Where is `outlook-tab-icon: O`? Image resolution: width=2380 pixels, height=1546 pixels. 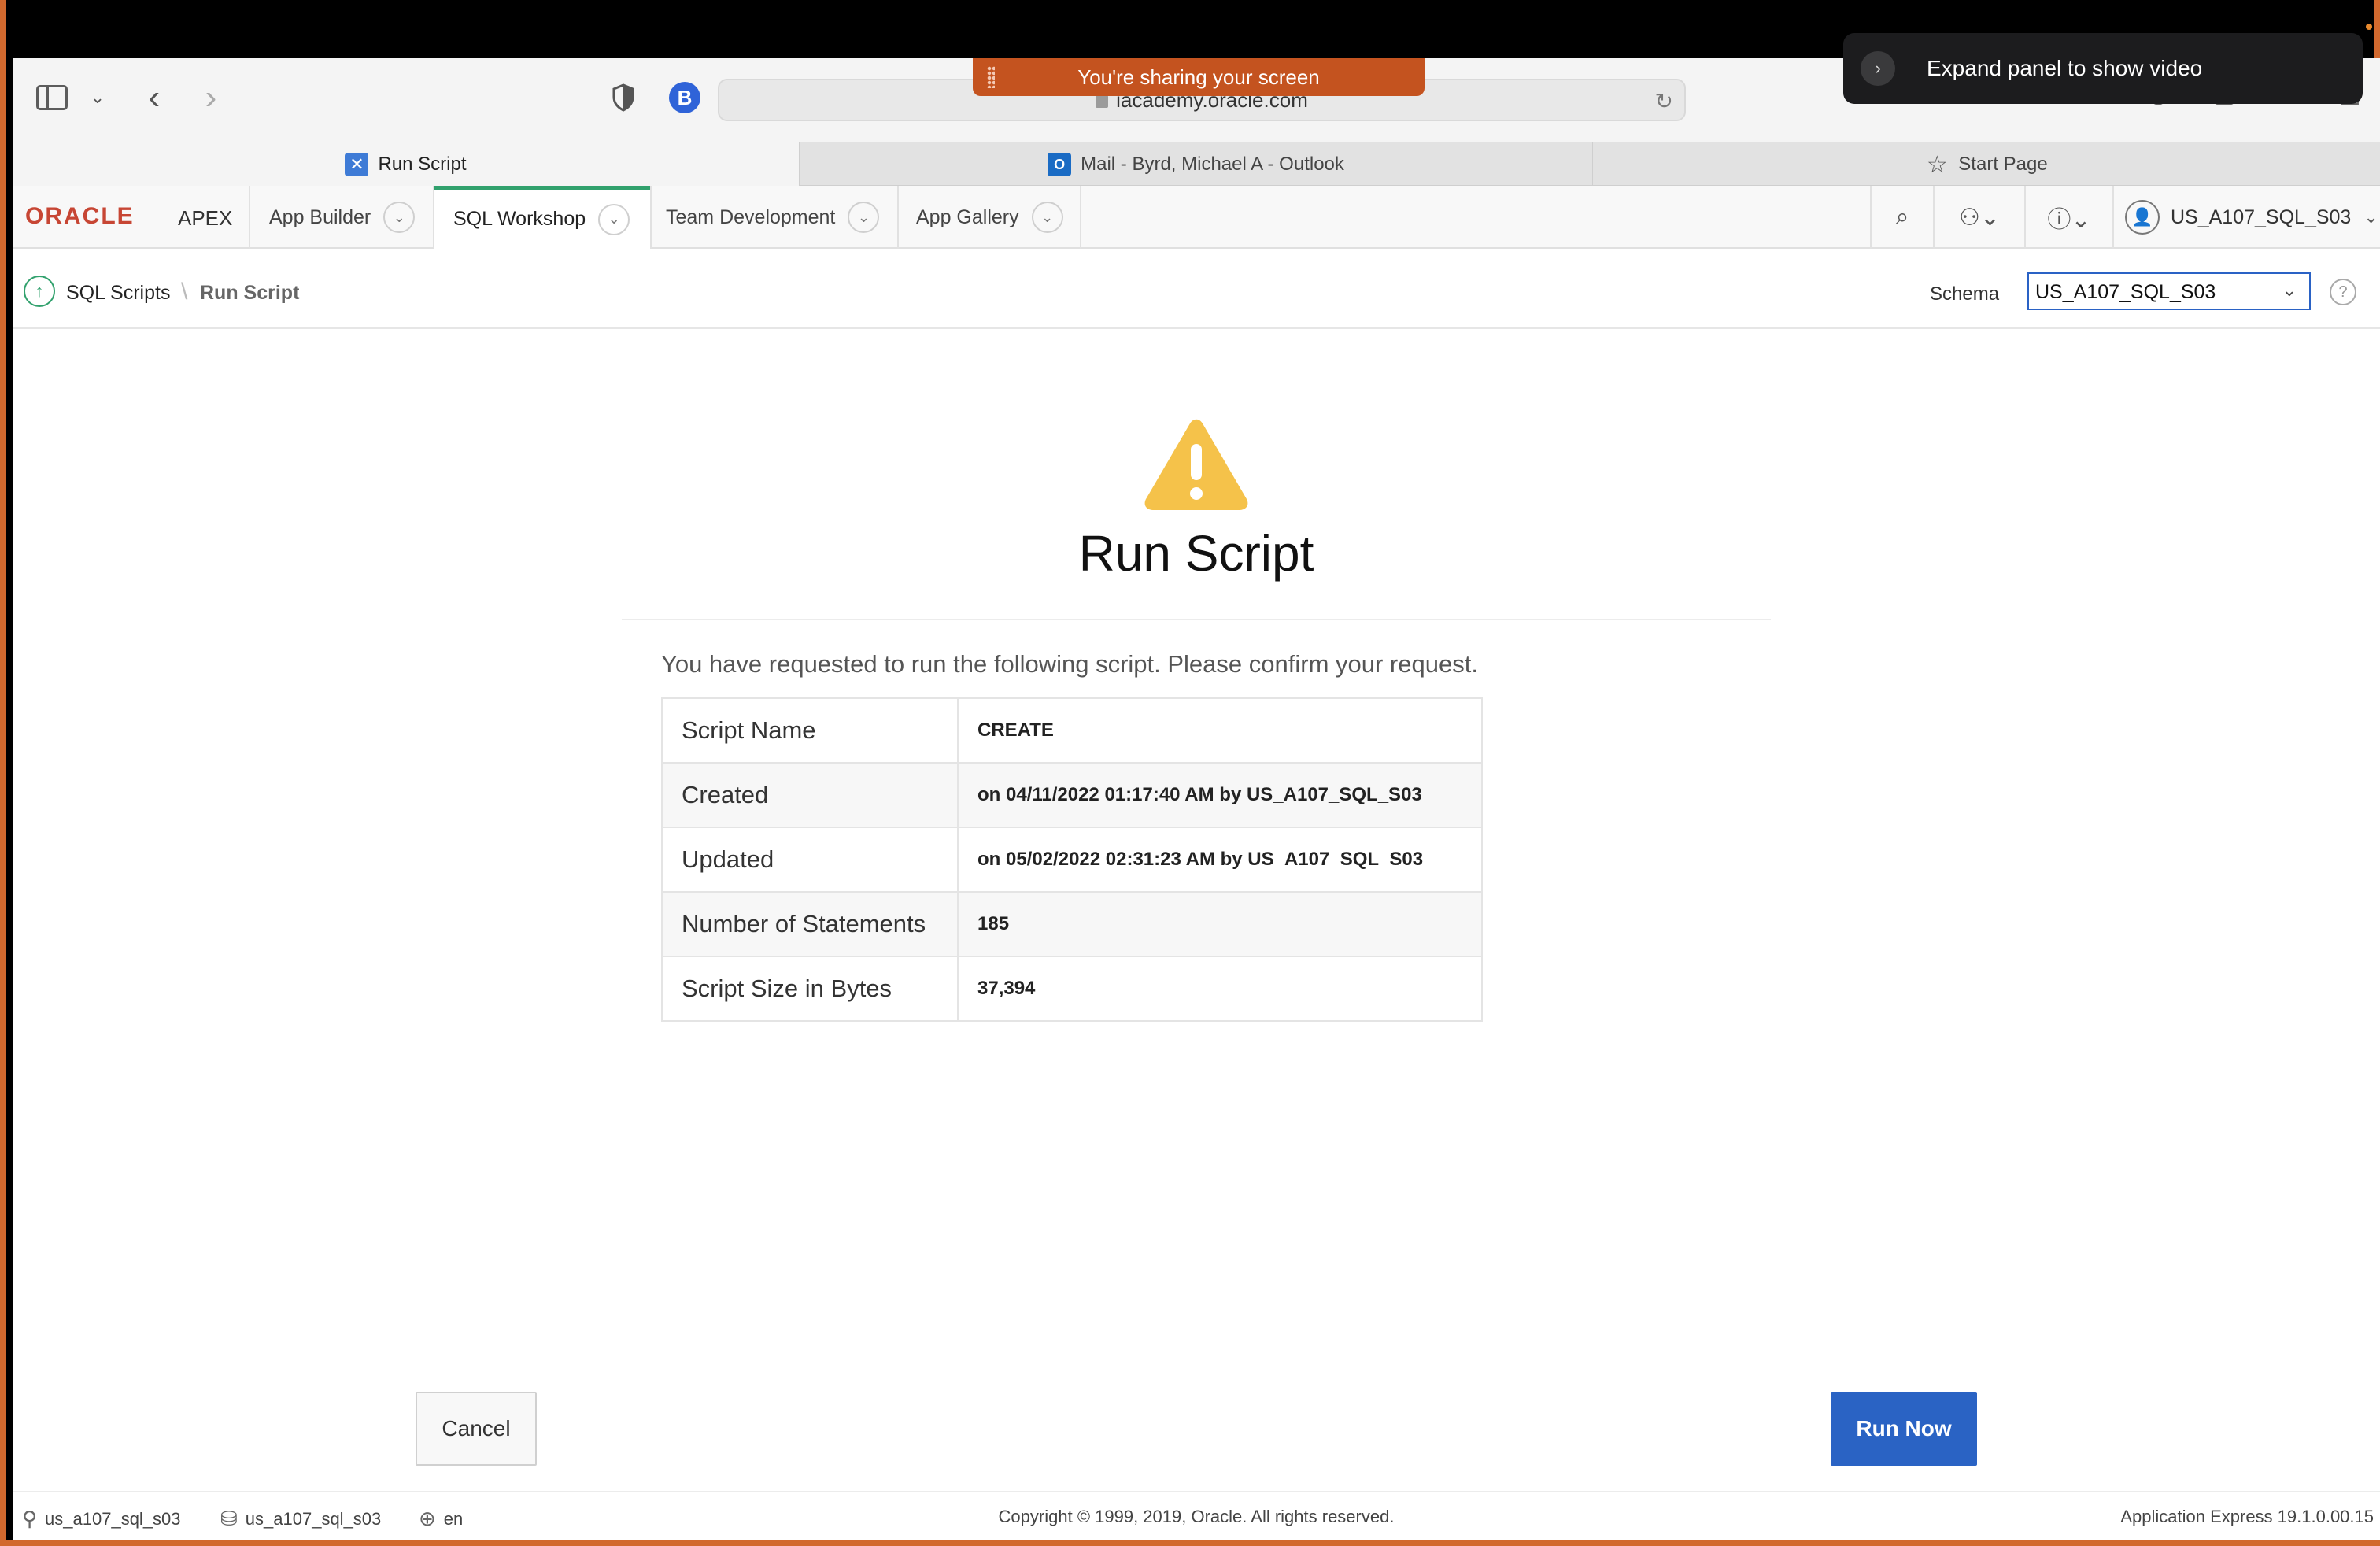
outlook-tab-icon: O is located at coordinates (1060, 165).